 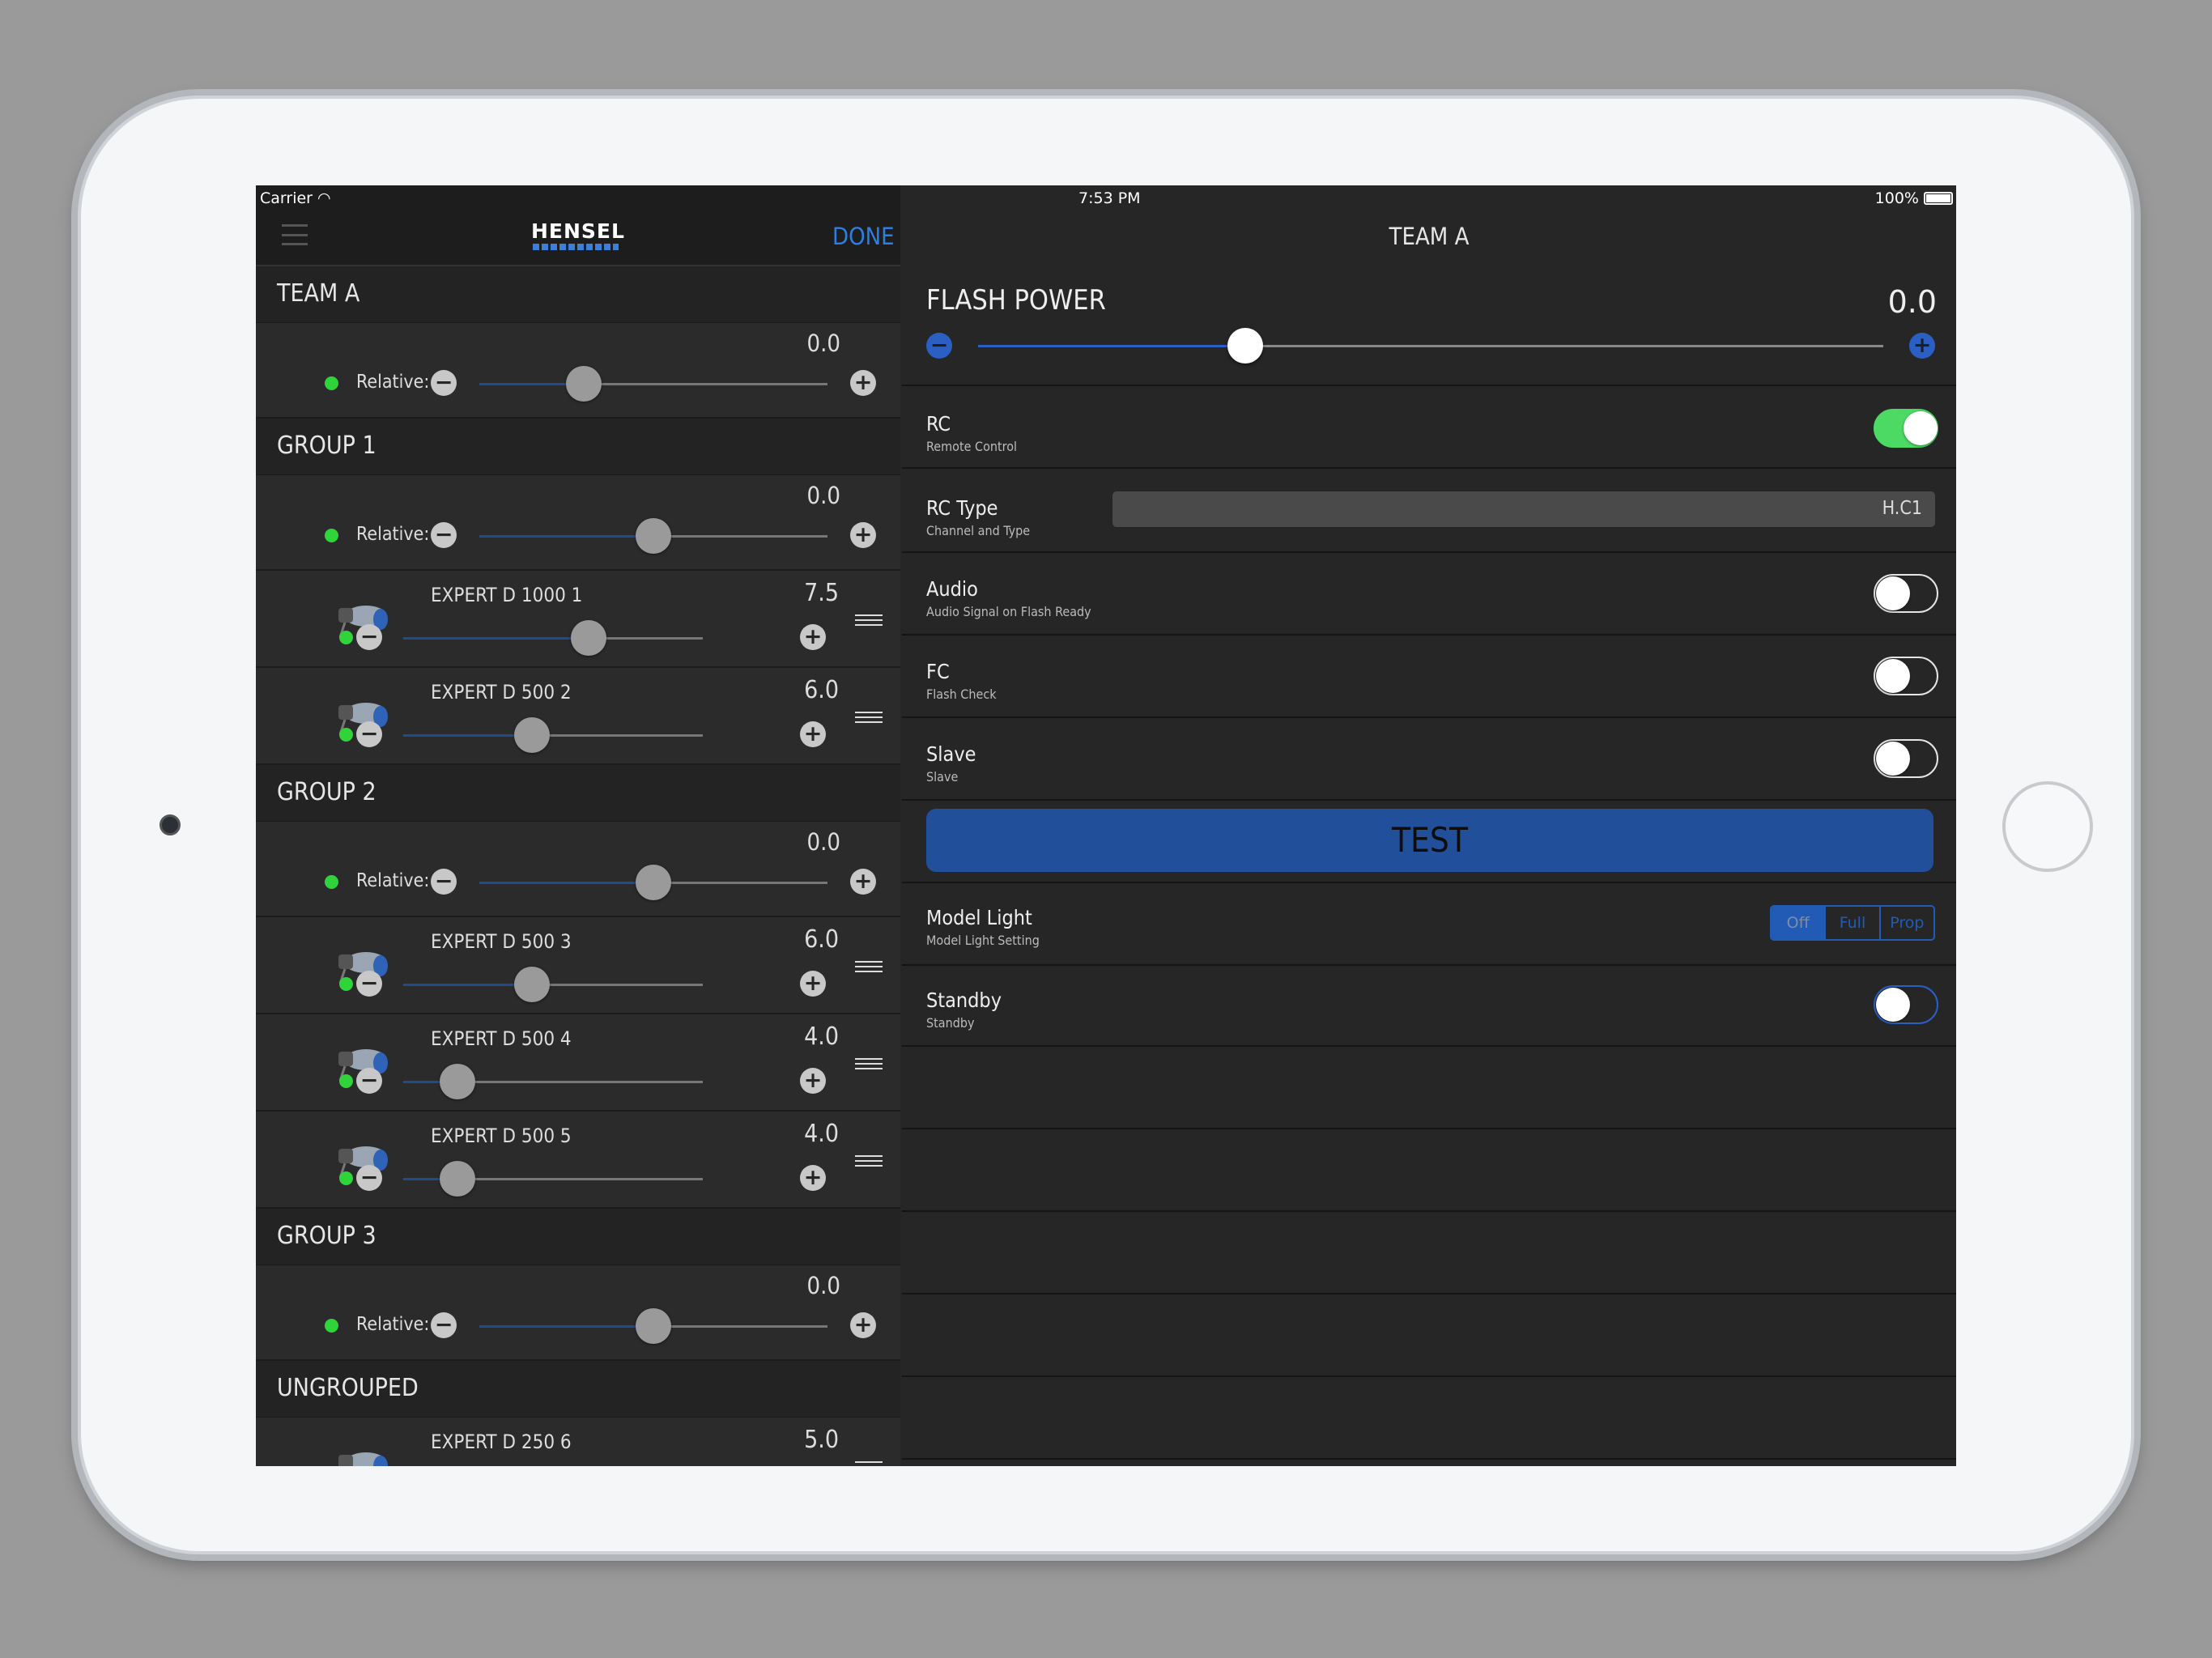 I want to click on setting-label: Model Light, so click(x=979, y=917).